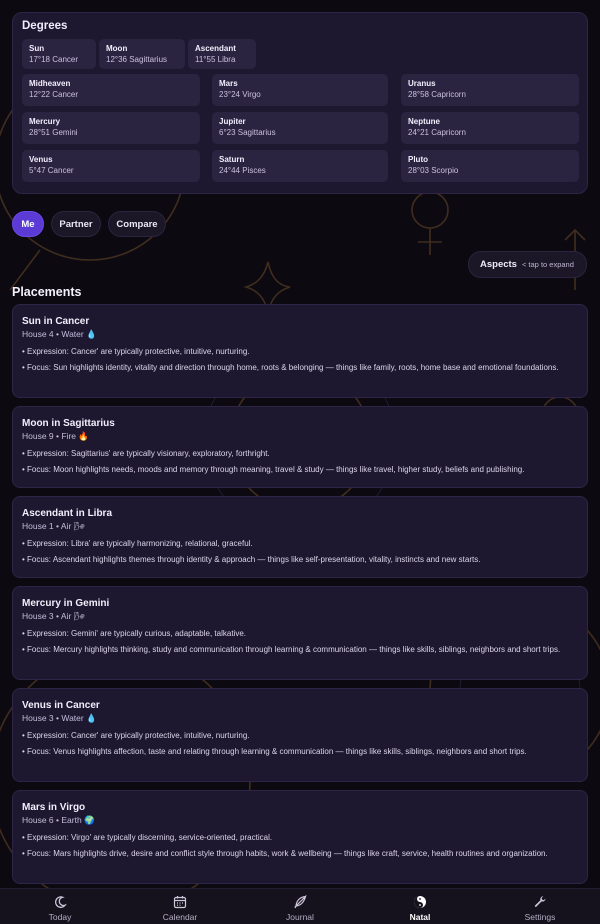 This screenshot has height=924, width=600. I want to click on degree-name: Midheaven, so click(50, 83).